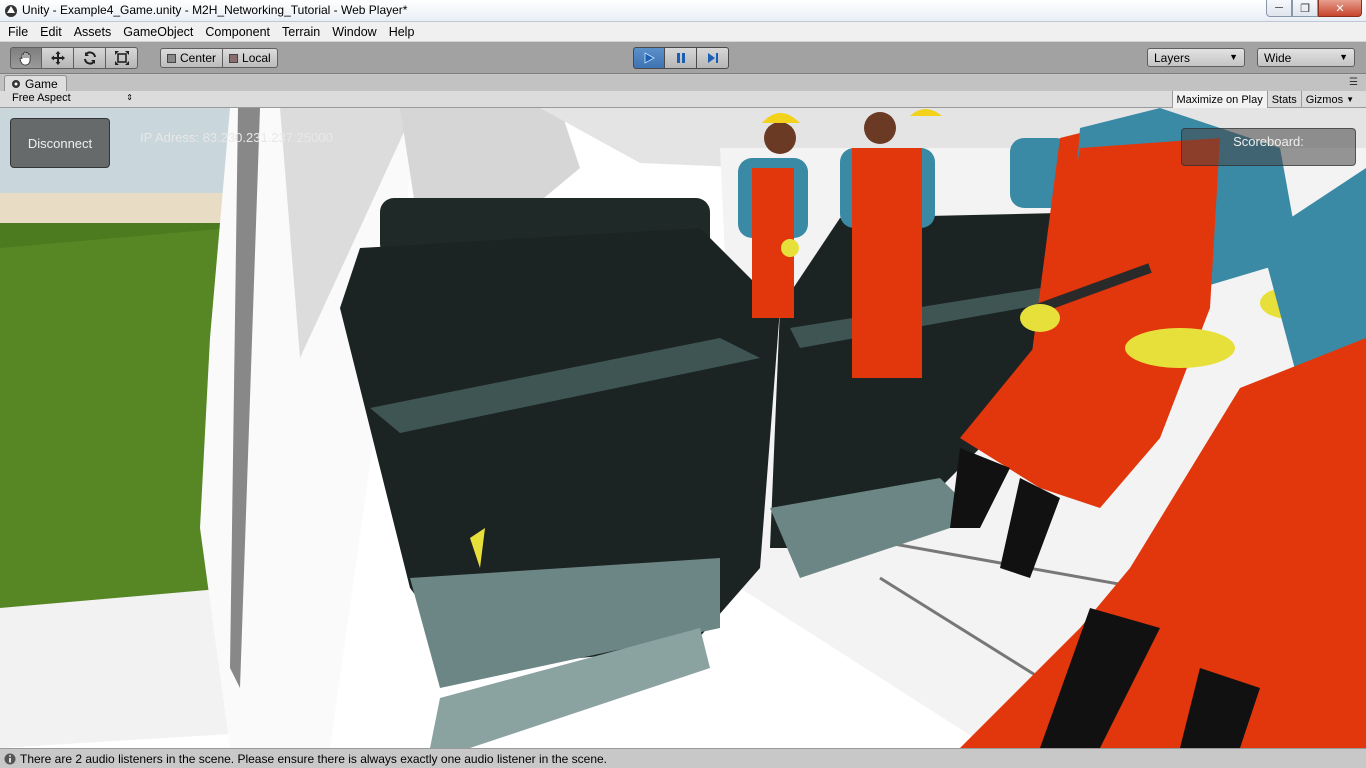 The height and width of the screenshot is (768, 1366). I want to click on move-tool-button, so click(58, 58).